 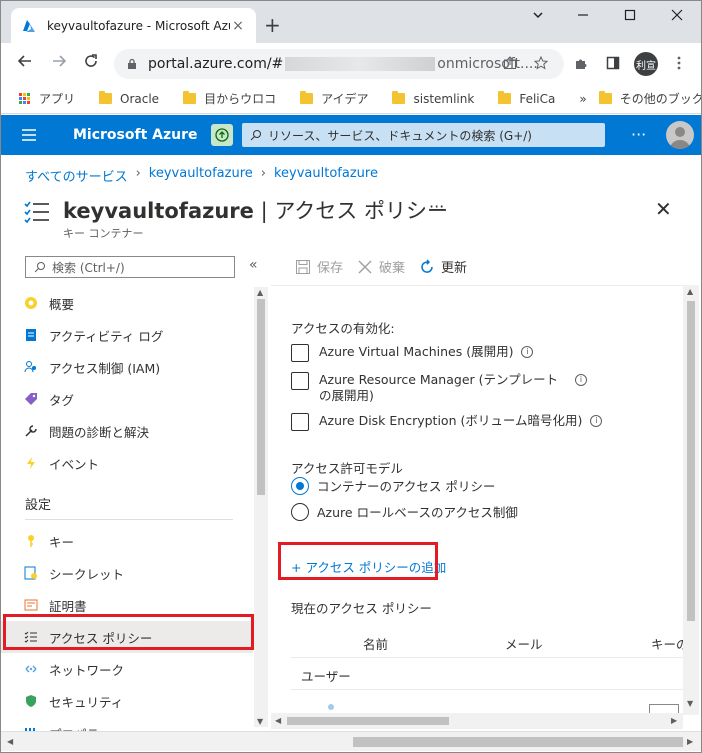 What do you see at coordinates (31, 335) in the screenshot?
I see `activity-log-icon` at bounding box center [31, 335].